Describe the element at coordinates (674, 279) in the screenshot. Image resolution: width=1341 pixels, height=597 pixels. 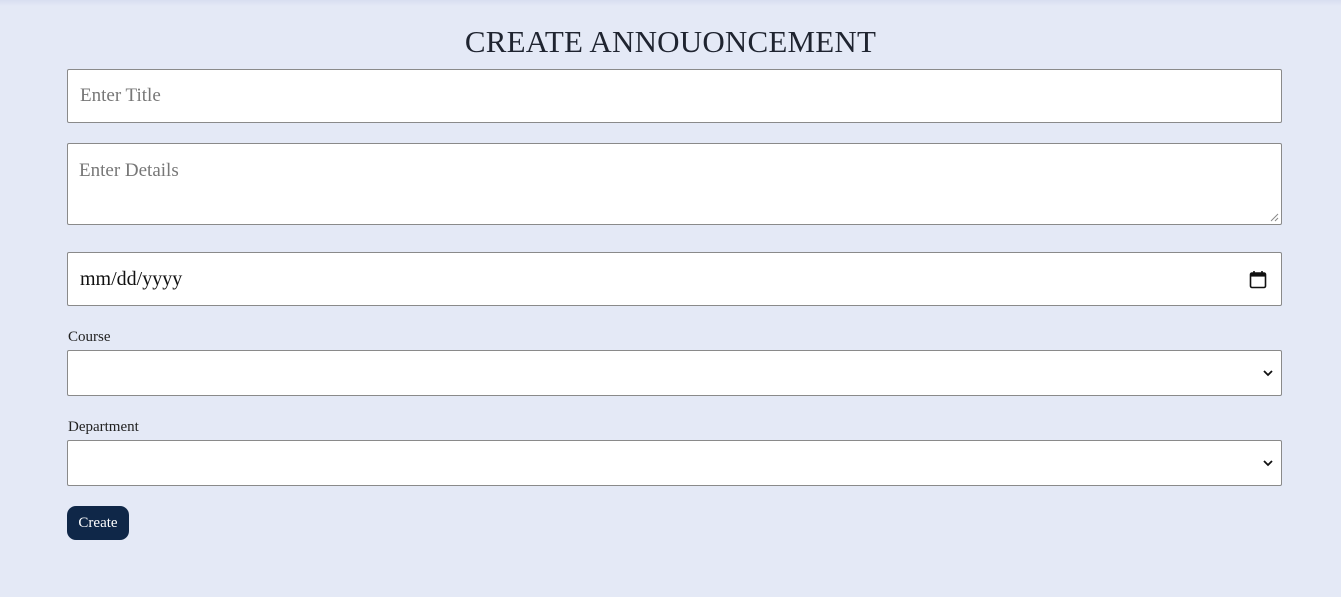
I see `date-input: mm/dd/yyyy` at that location.